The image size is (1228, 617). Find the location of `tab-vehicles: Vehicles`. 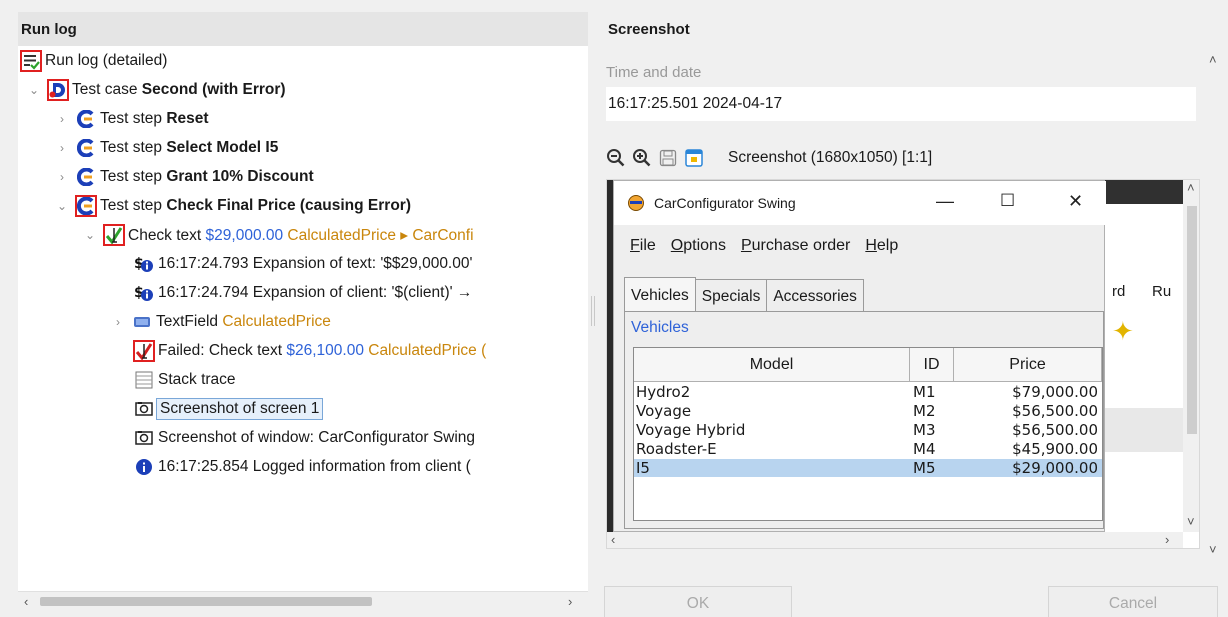

tab-vehicles: Vehicles is located at coordinates (660, 294).